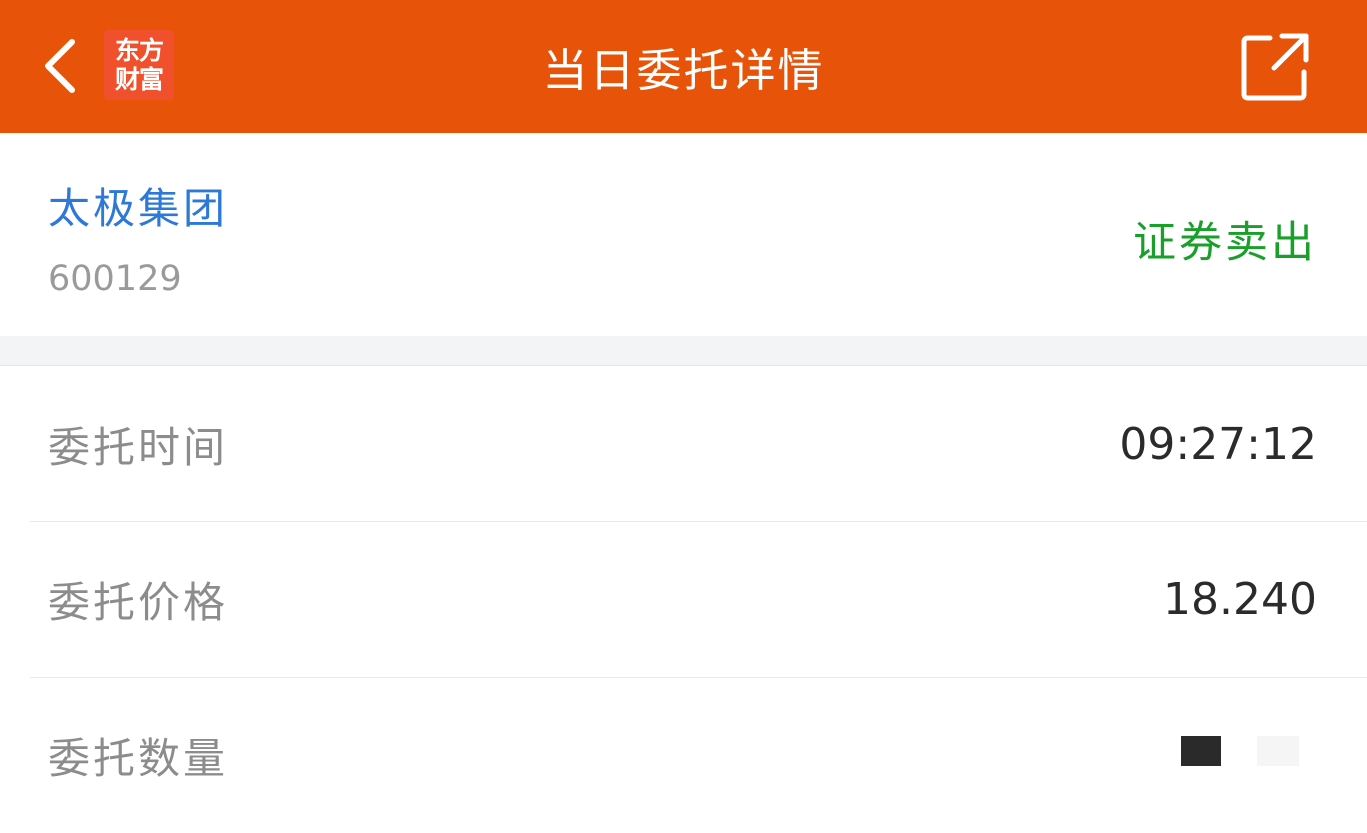 This screenshot has height=833, width=1367. Describe the element at coordinates (1278, 751) in the screenshot. I see `redaction-mask-light` at that location.